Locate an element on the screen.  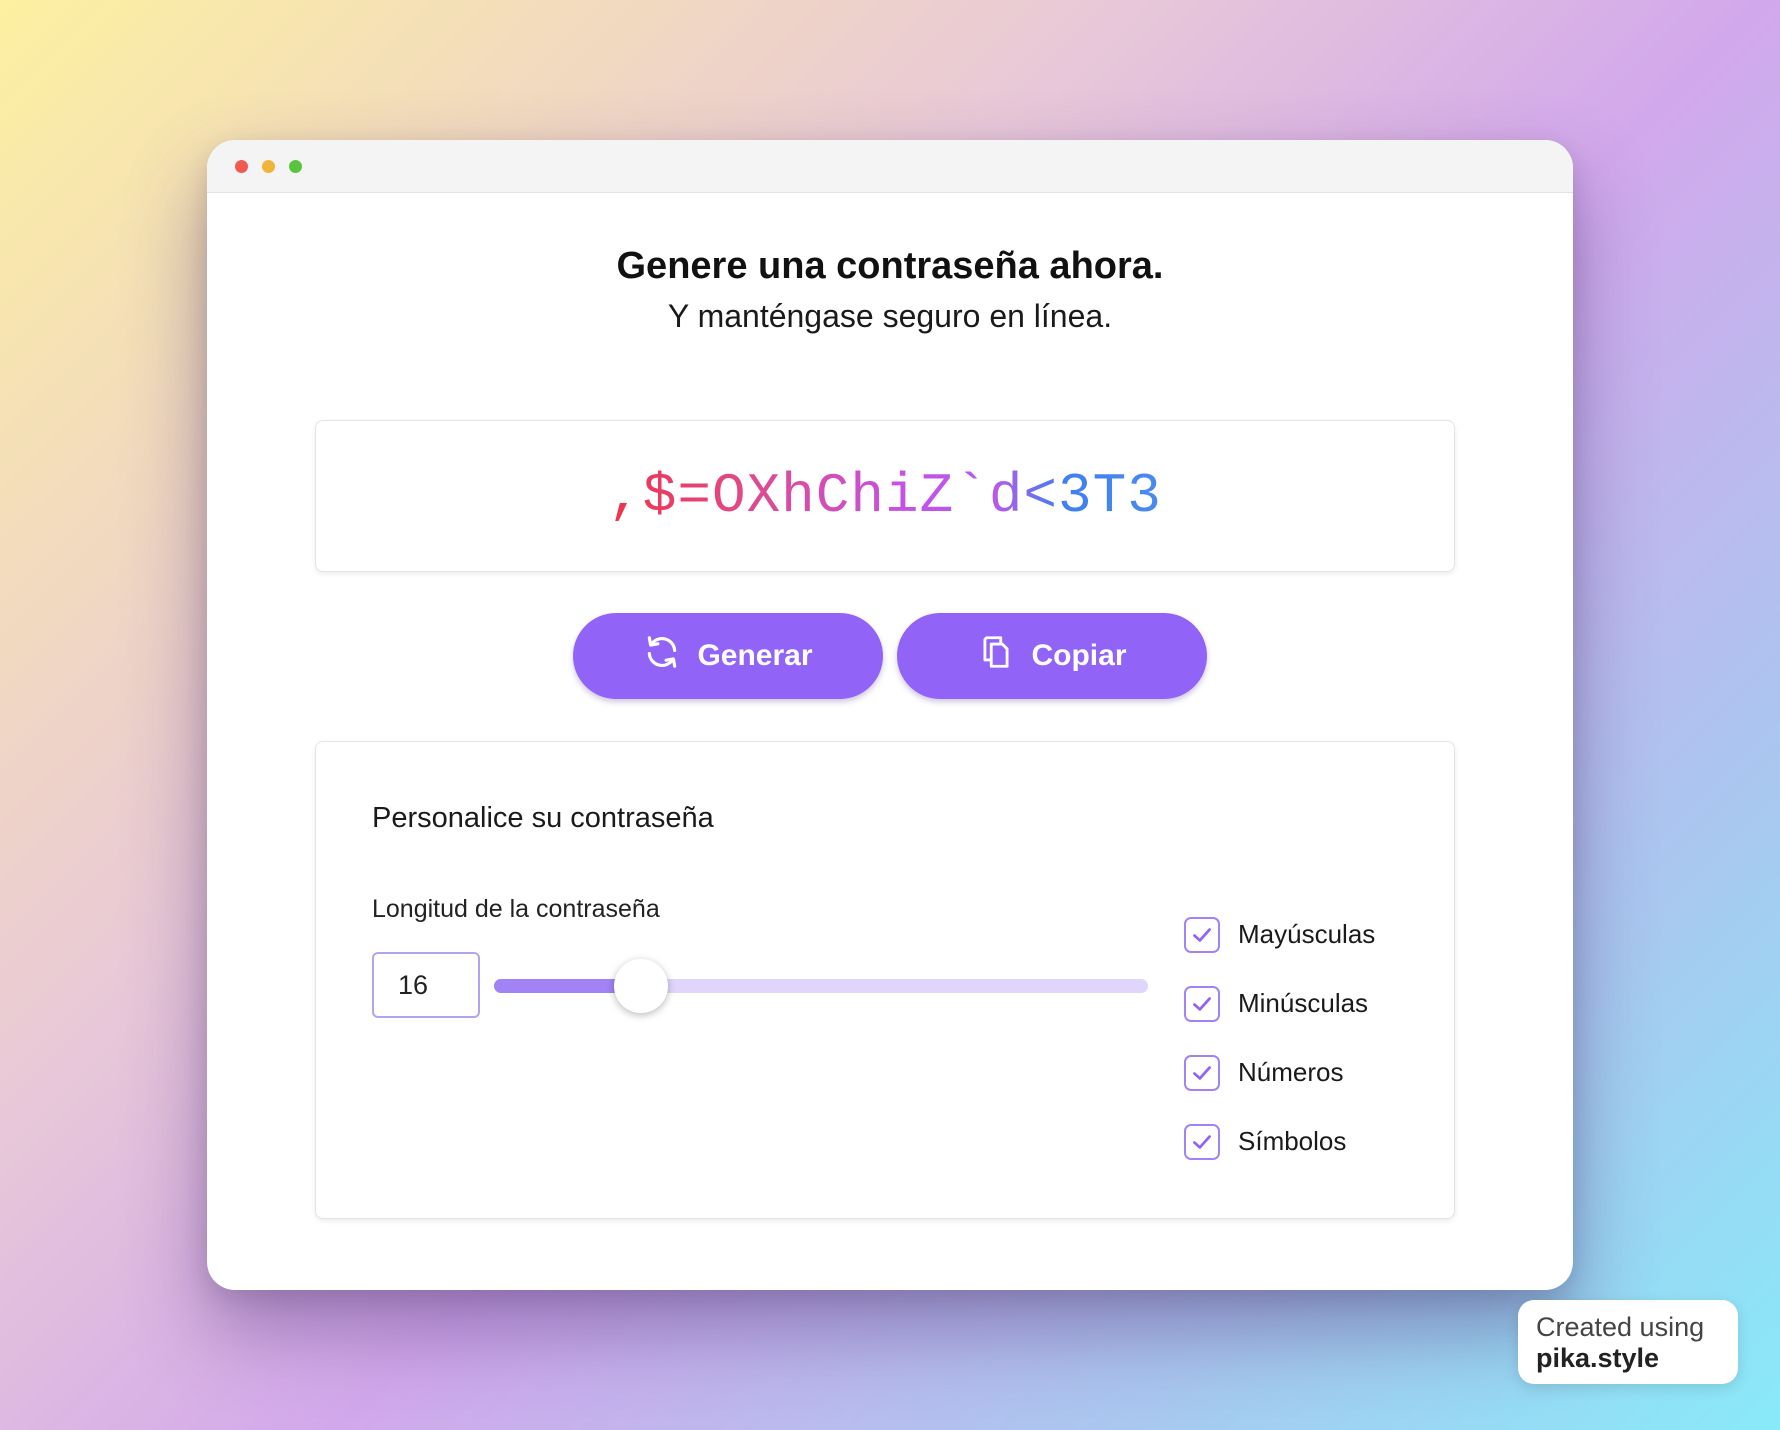
copy-icon is located at coordinates (996, 656).